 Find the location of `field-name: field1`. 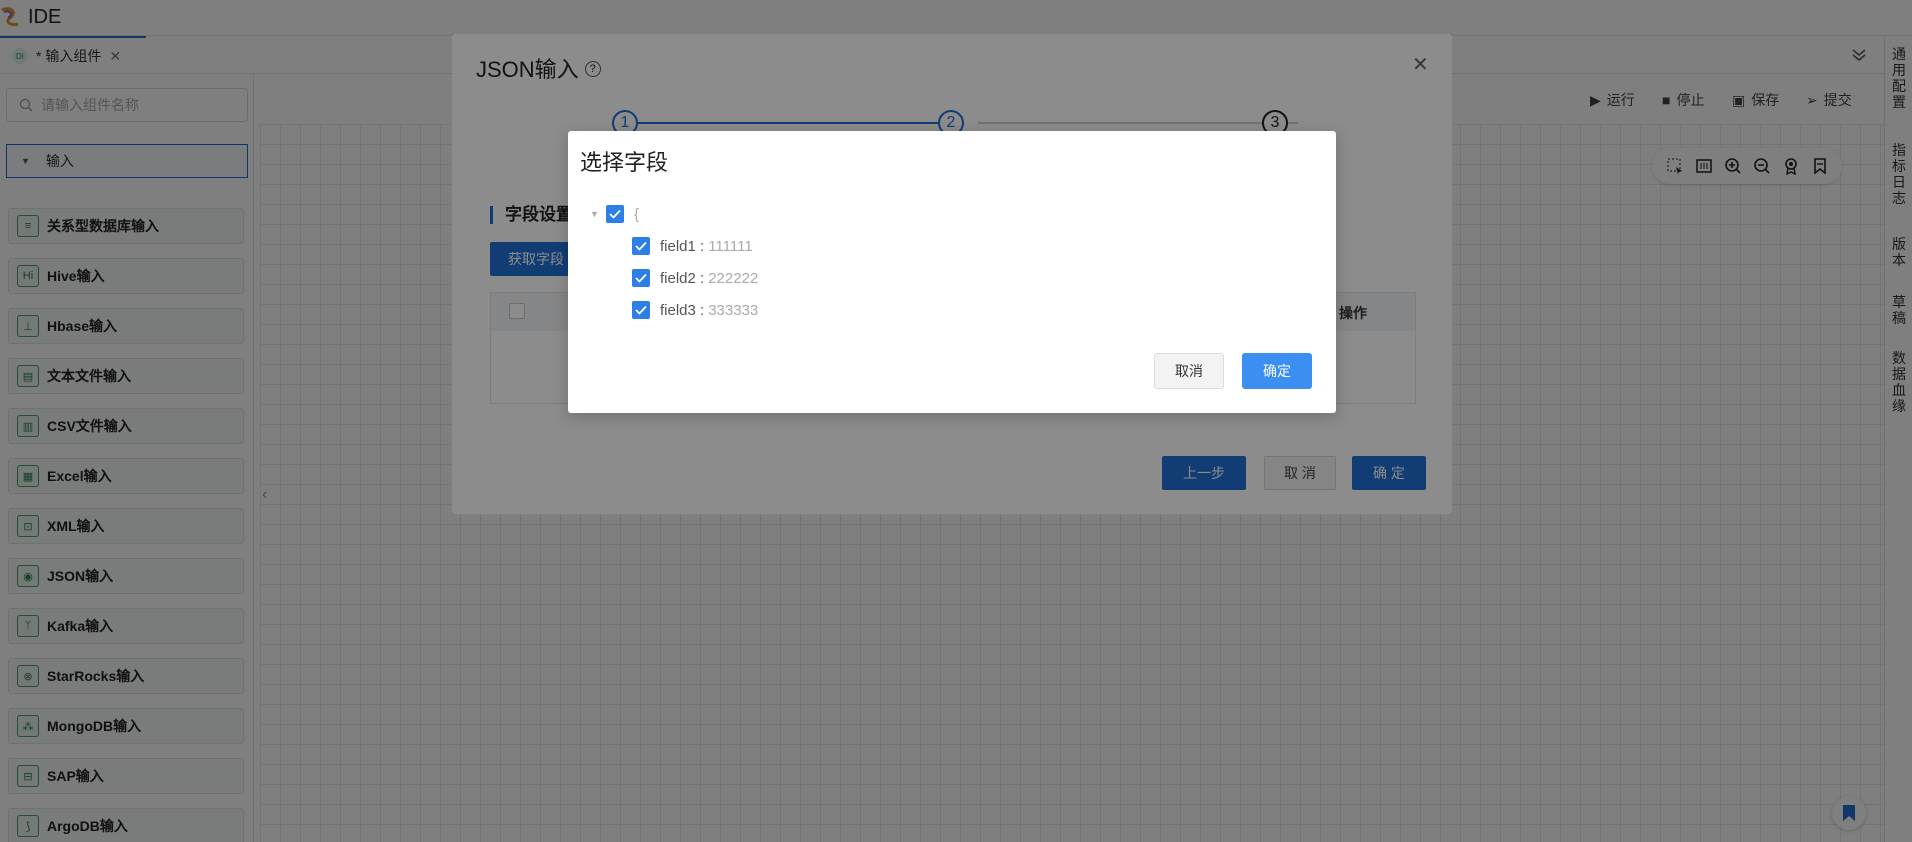

field-name: field1 is located at coordinates (678, 246).